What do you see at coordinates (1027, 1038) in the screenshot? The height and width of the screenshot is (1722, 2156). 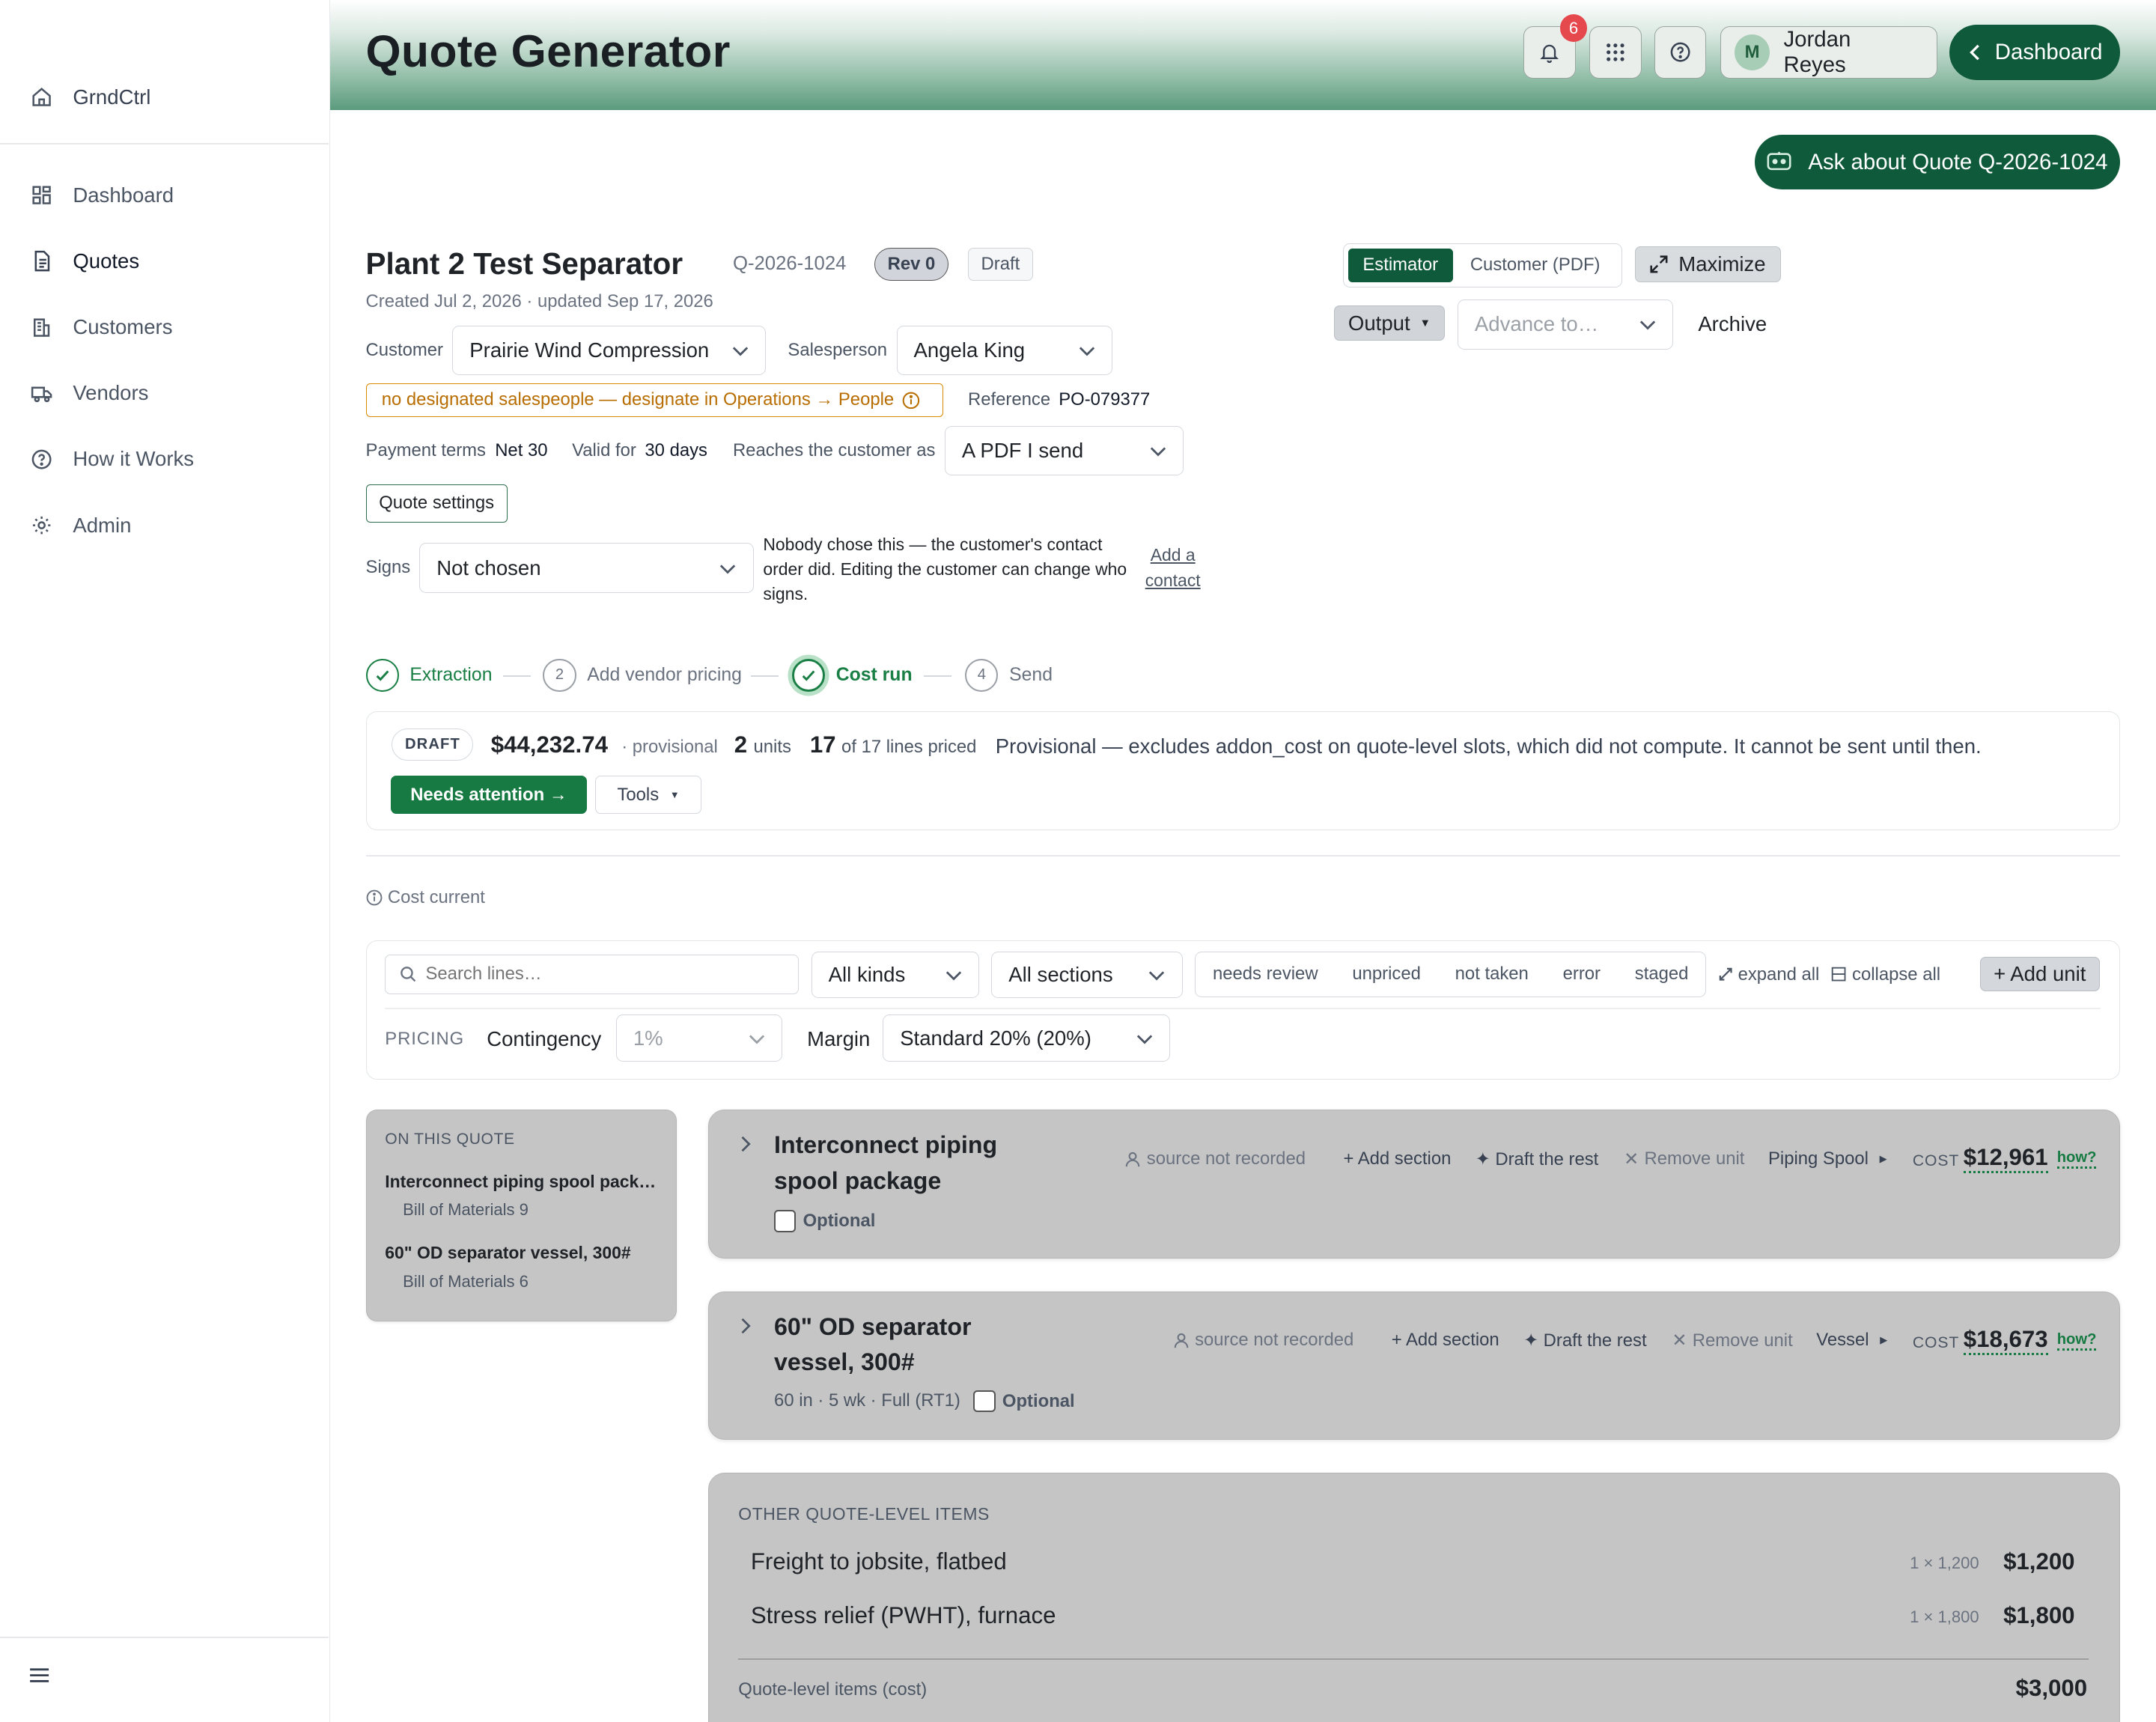 I see `margin-select: Standard 20% (20%)` at bounding box center [1027, 1038].